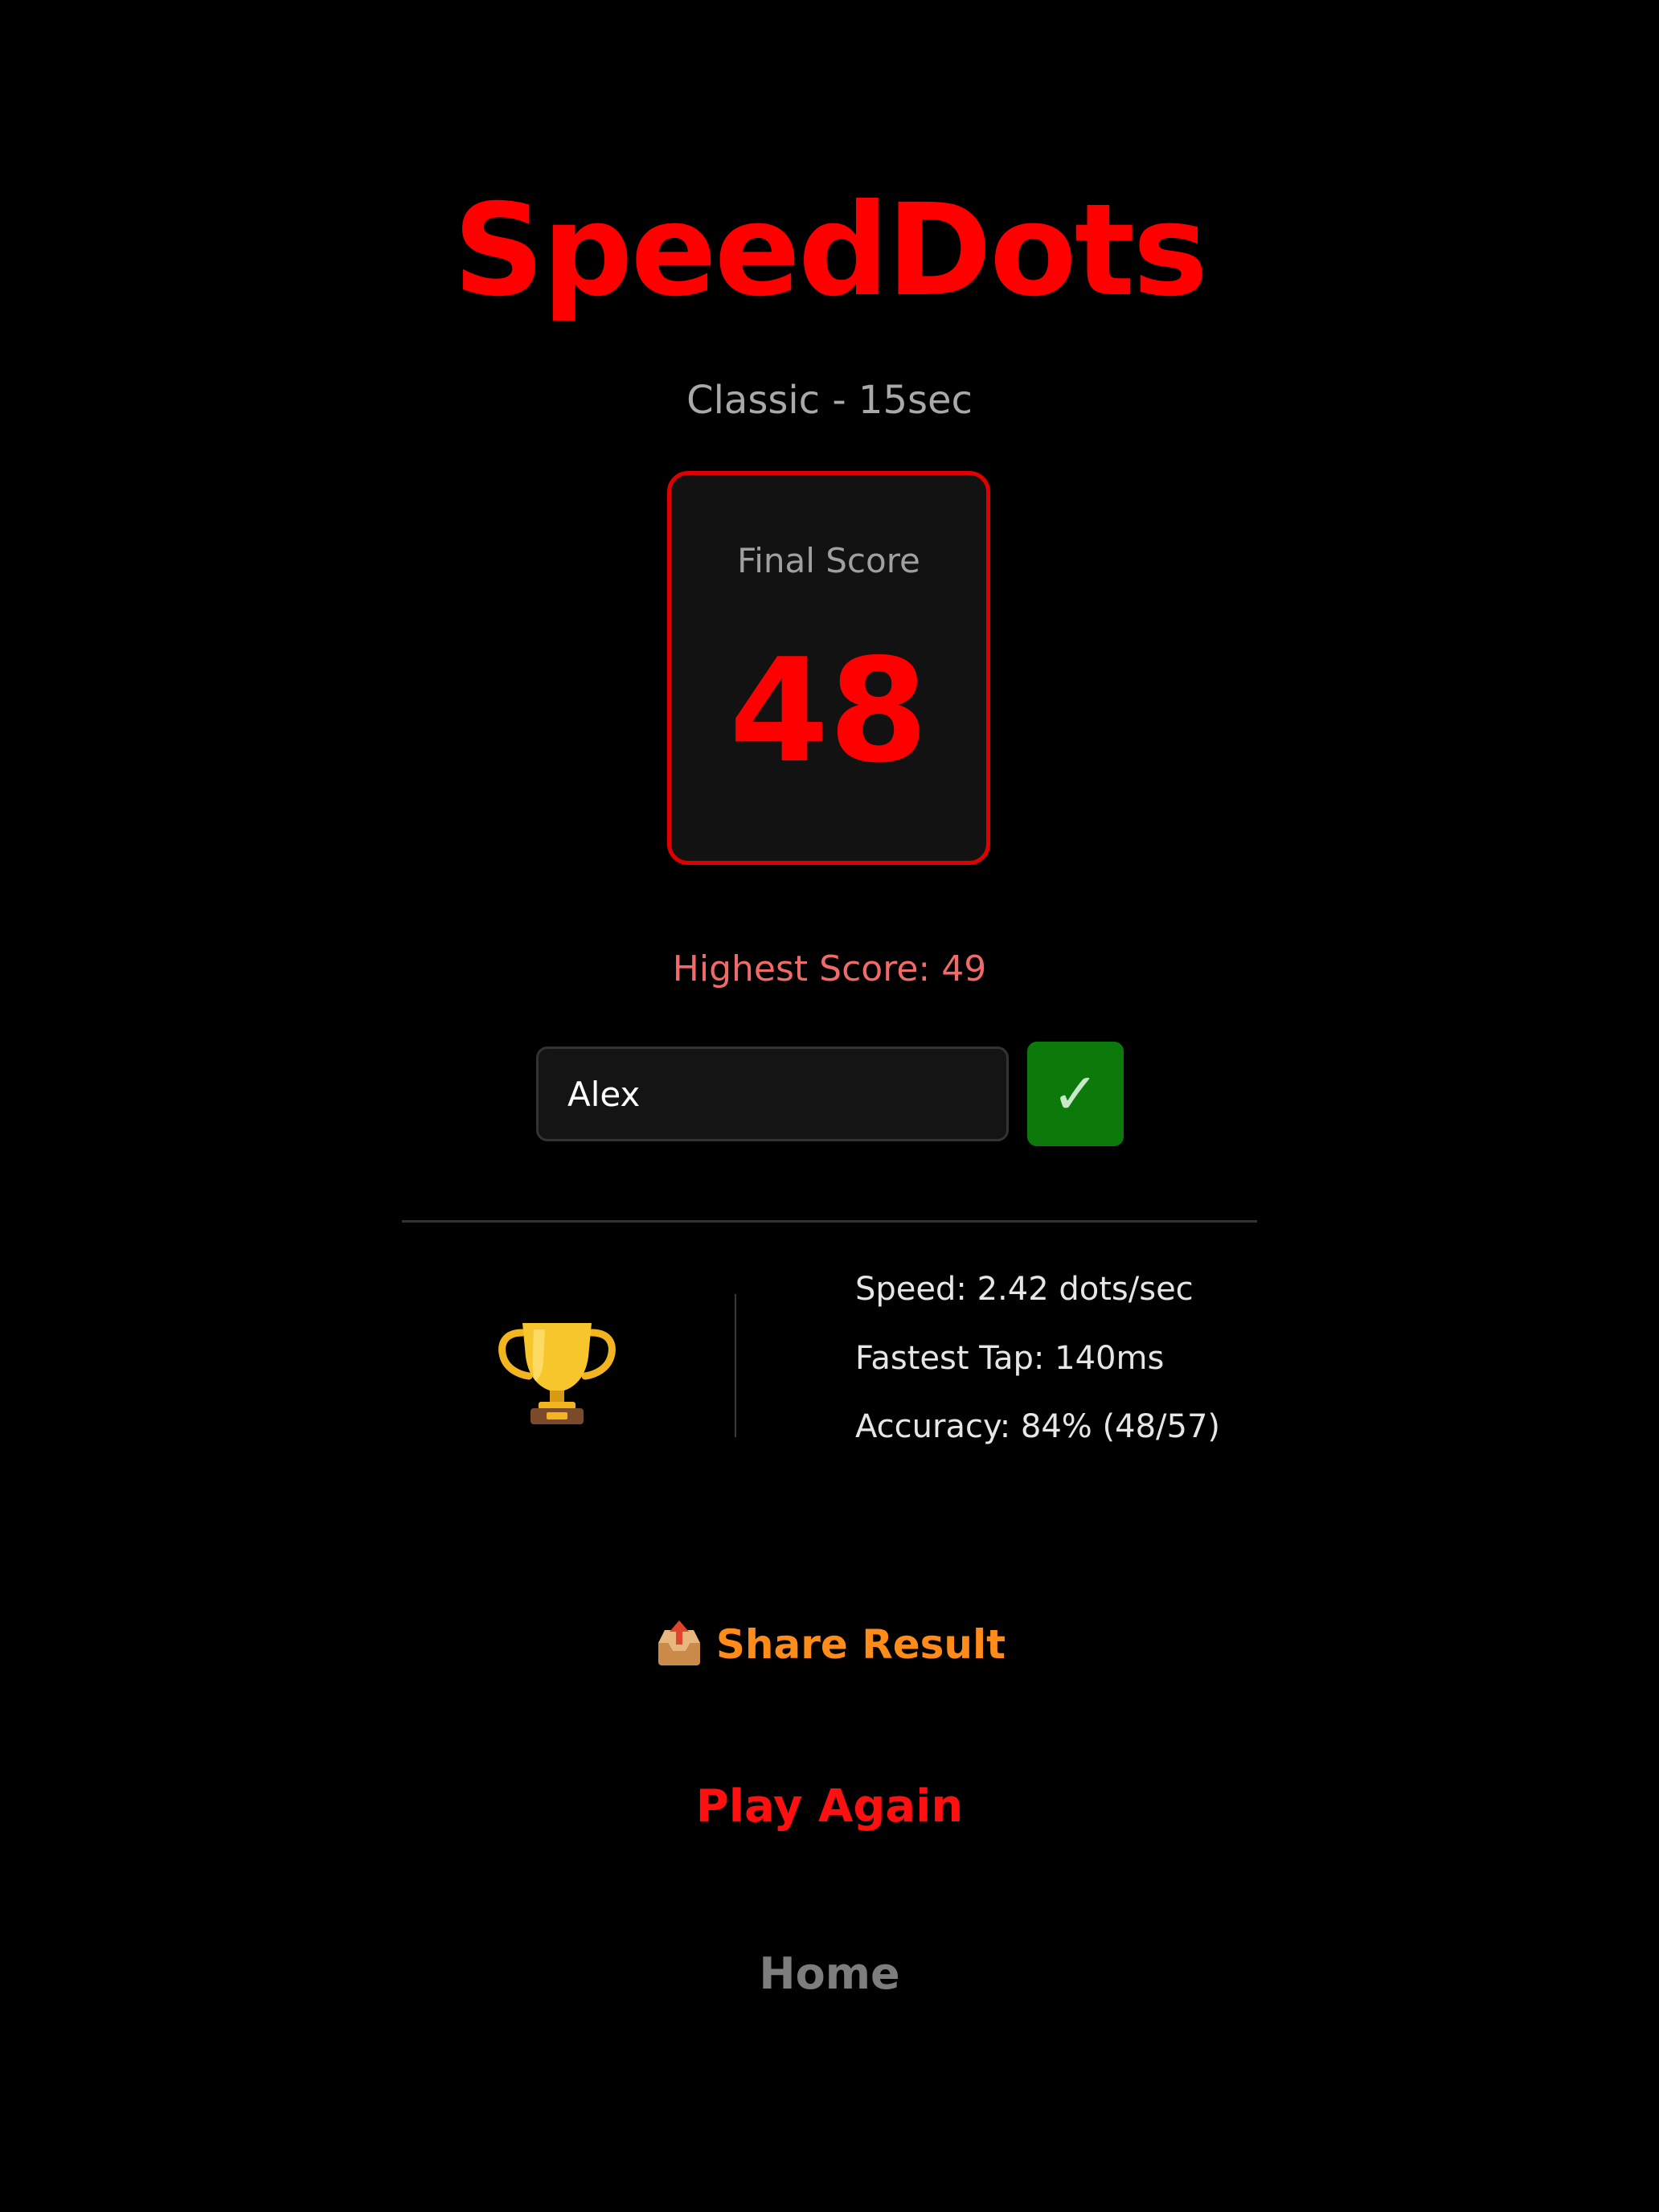 This screenshot has height=2212, width=1659. Describe the element at coordinates (1024, 1289) in the screenshot. I see `stat-speed: Speed: 2.42 dots/sec` at that location.